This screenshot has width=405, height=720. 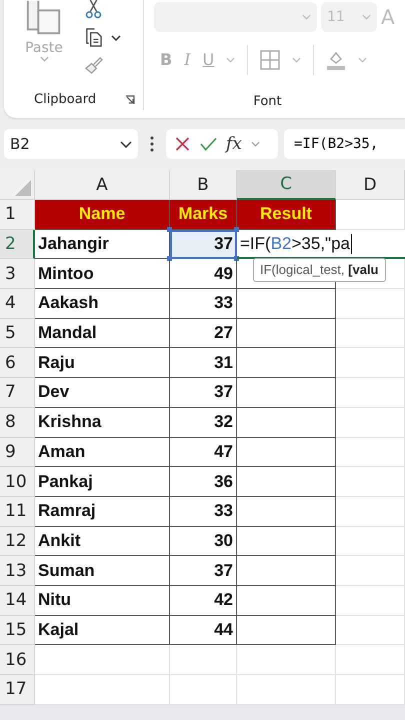 What do you see at coordinates (286, 215) in the screenshot?
I see `header-cell: Result` at bounding box center [286, 215].